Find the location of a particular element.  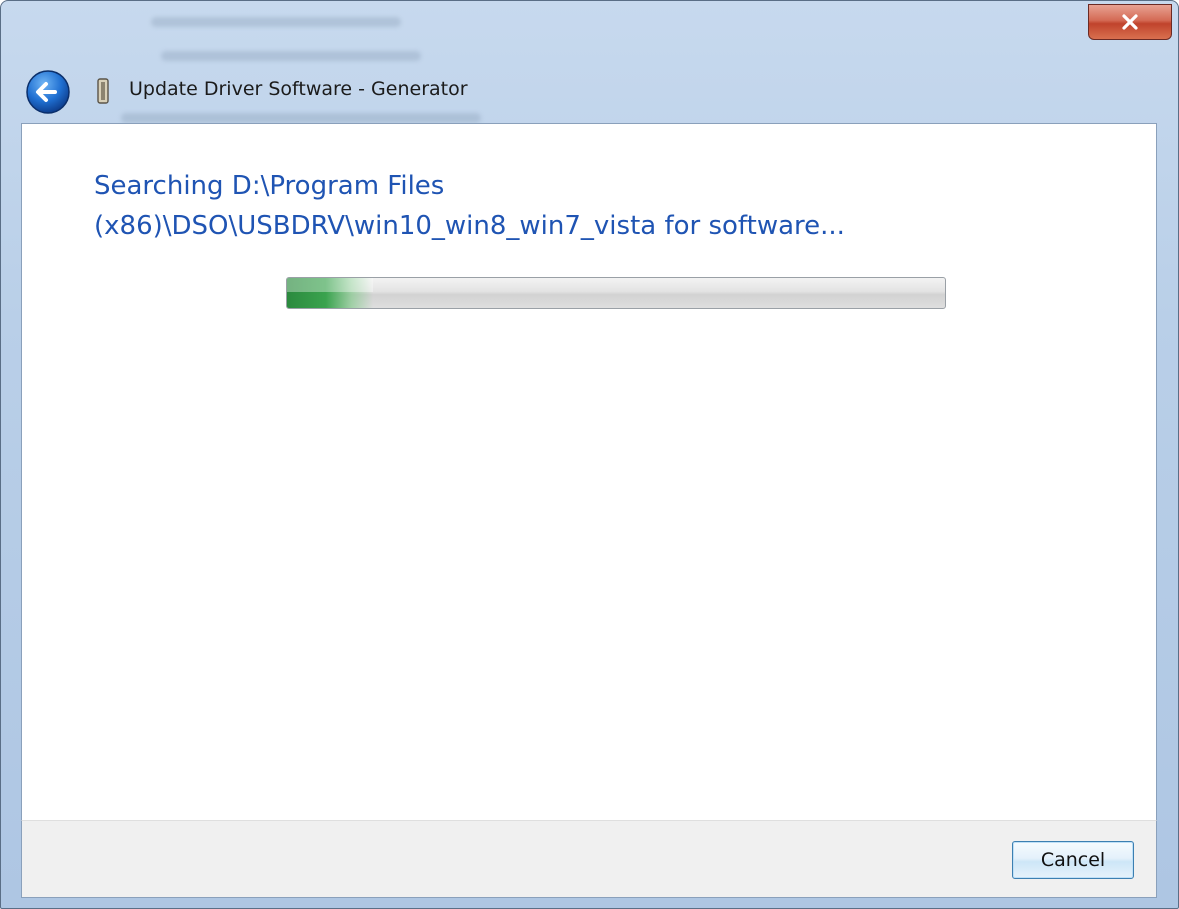

progress-fill is located at coordinates (330, 293).